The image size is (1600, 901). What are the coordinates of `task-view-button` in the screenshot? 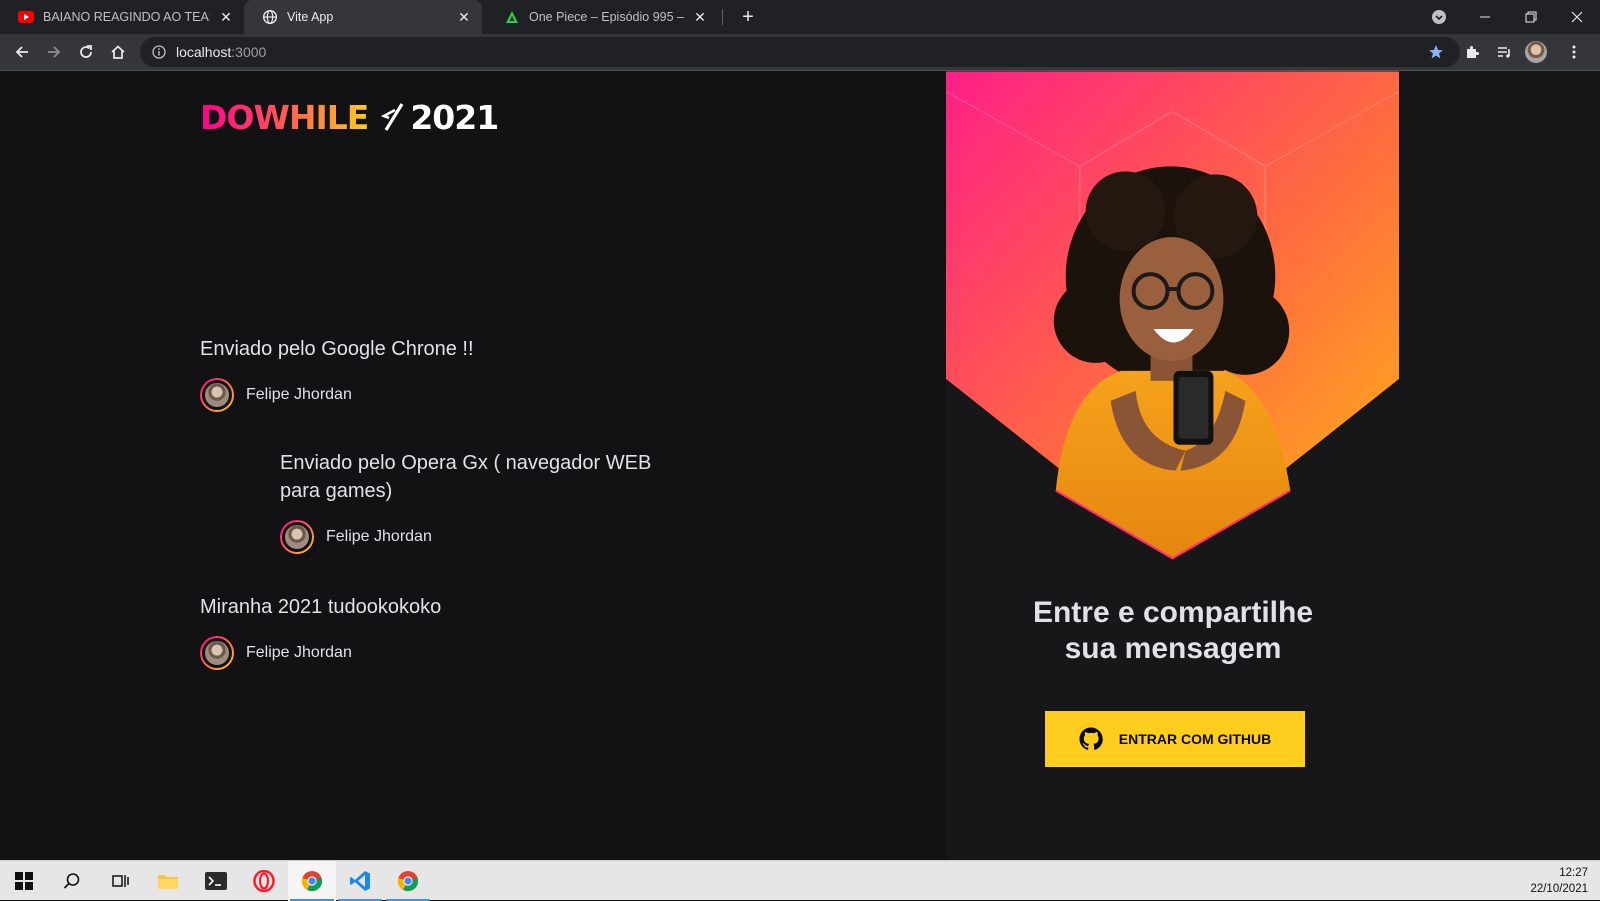 It's located at (120, 881).